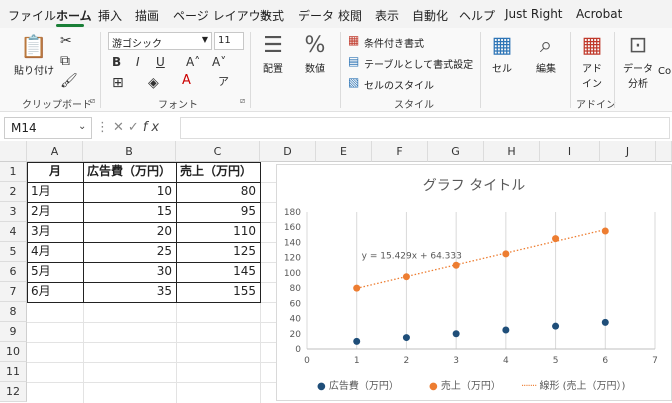 Image resolution: width=672 pixels, height=403 pixels. What do you see at coordinates (573, 384) in the screenshot?
I see `legend-item-trendline: ······· 線形 (売上（万円）)` at bounding box center [573, 384].